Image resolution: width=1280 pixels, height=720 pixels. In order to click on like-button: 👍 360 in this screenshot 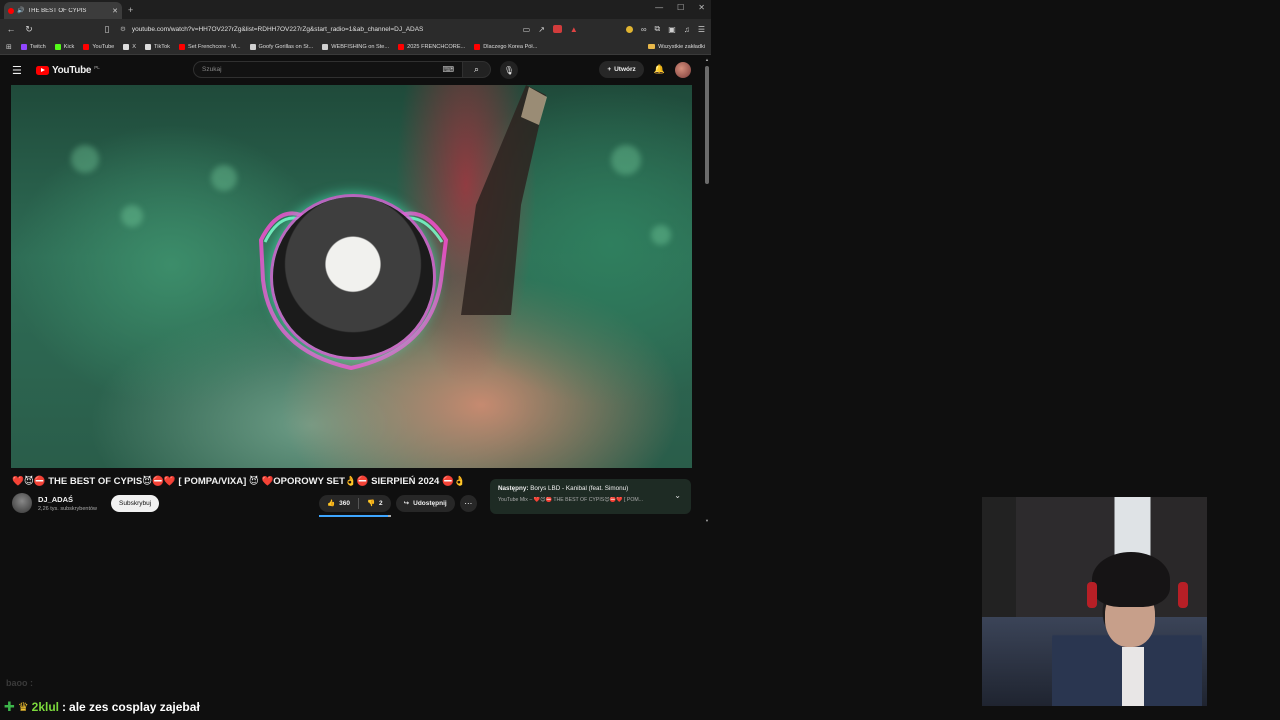, I will do `click(338, 503)`.